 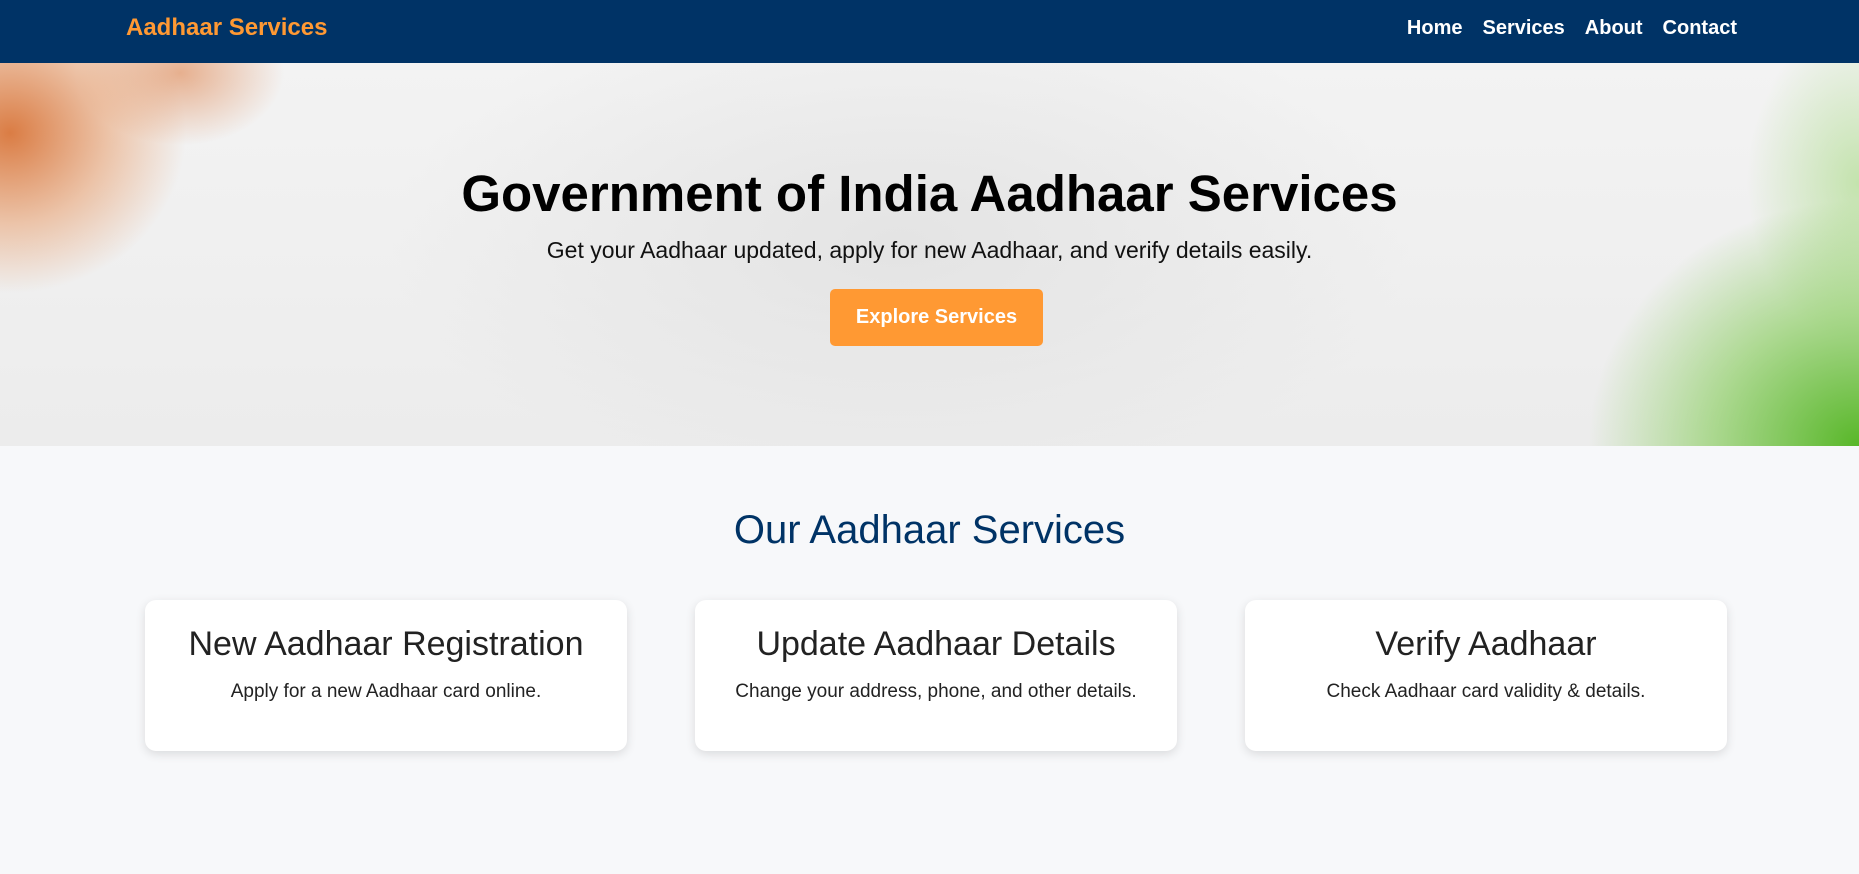 What do you see at coordinates (1486, 644) in the screenshot?
I see `card-title: Verify Aadhaar` at bounding box center [1486, 644].